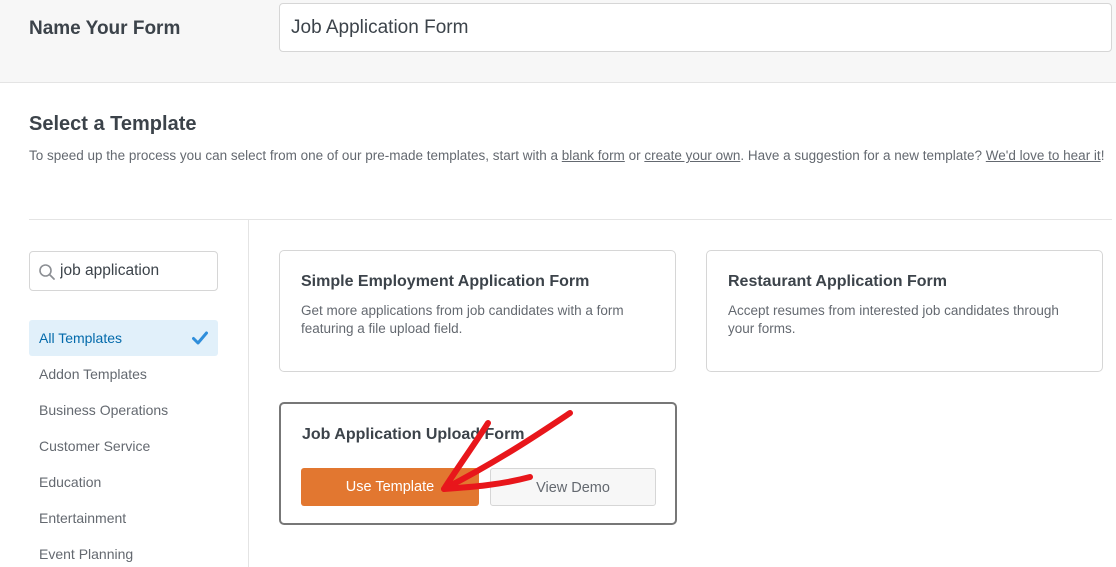  Describe the element at coordinates (70, 482) in the screenshot. I see `category-label: Education` at that location.